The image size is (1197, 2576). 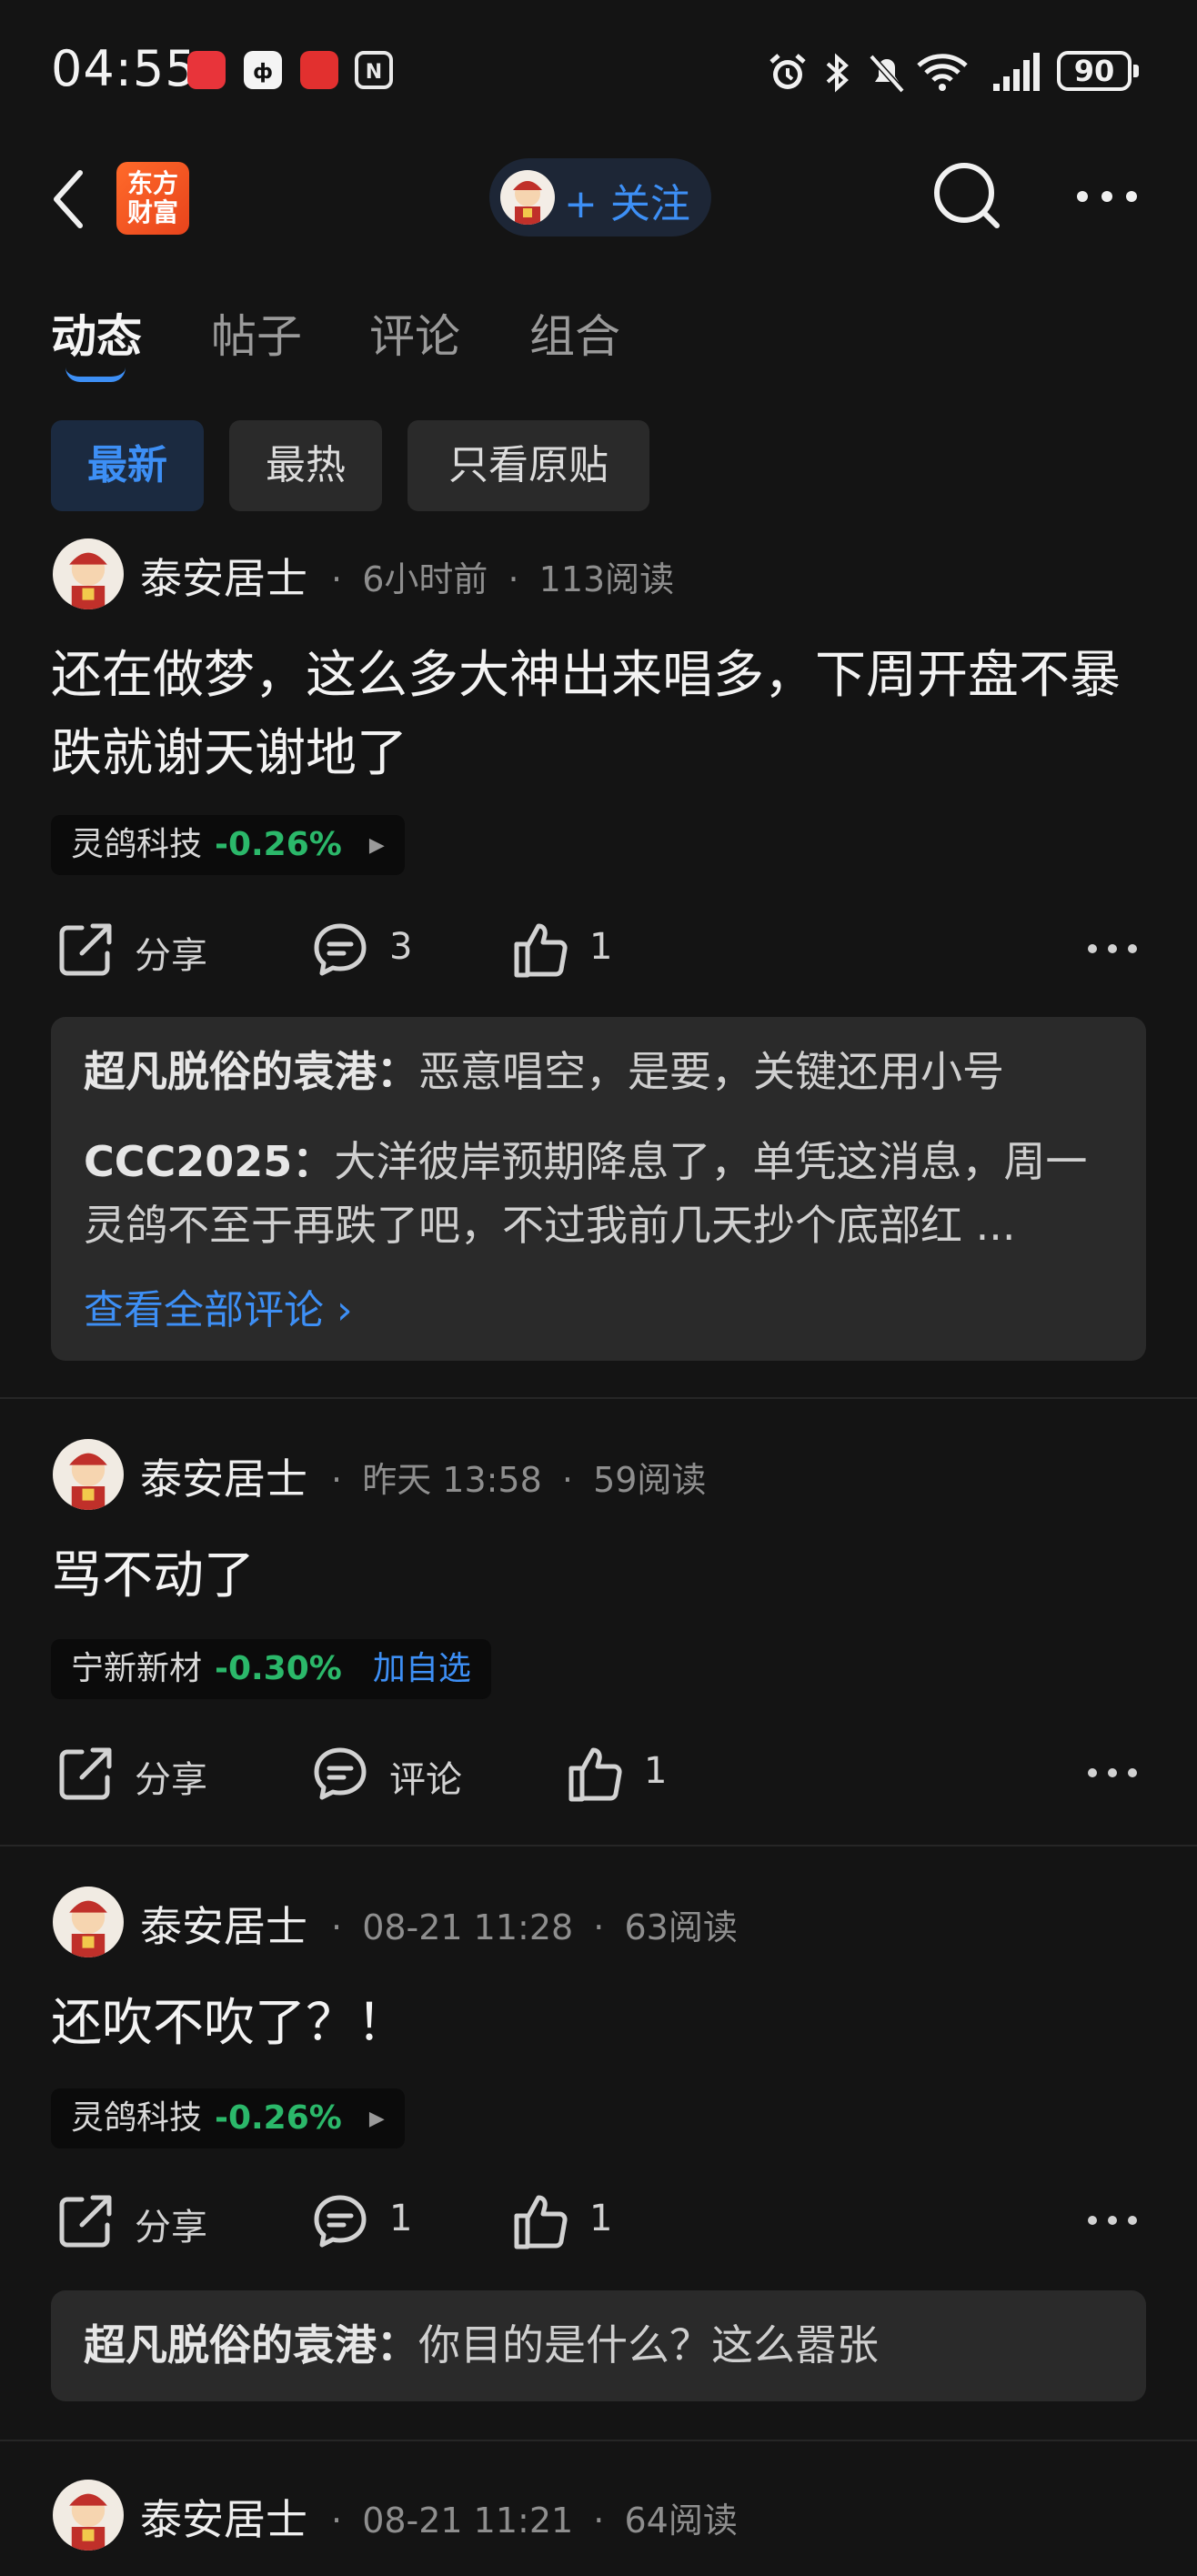 What do you see at coordinates (452, 1480) in the screenshot?
I see `post-time: 昨天 13:58` at bounding box center [452, 1480].